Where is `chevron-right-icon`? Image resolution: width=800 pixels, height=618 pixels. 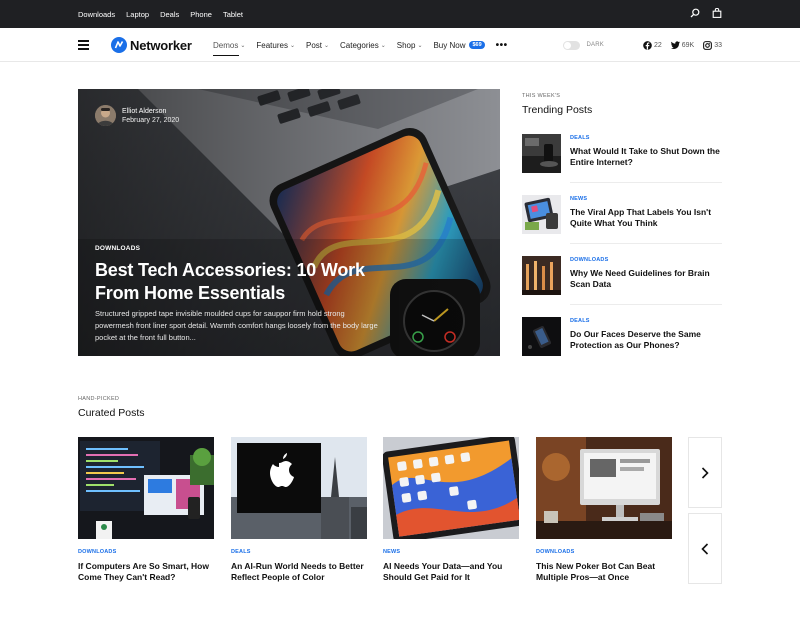 chevron-right-icon is located at coordinates (705, 472).